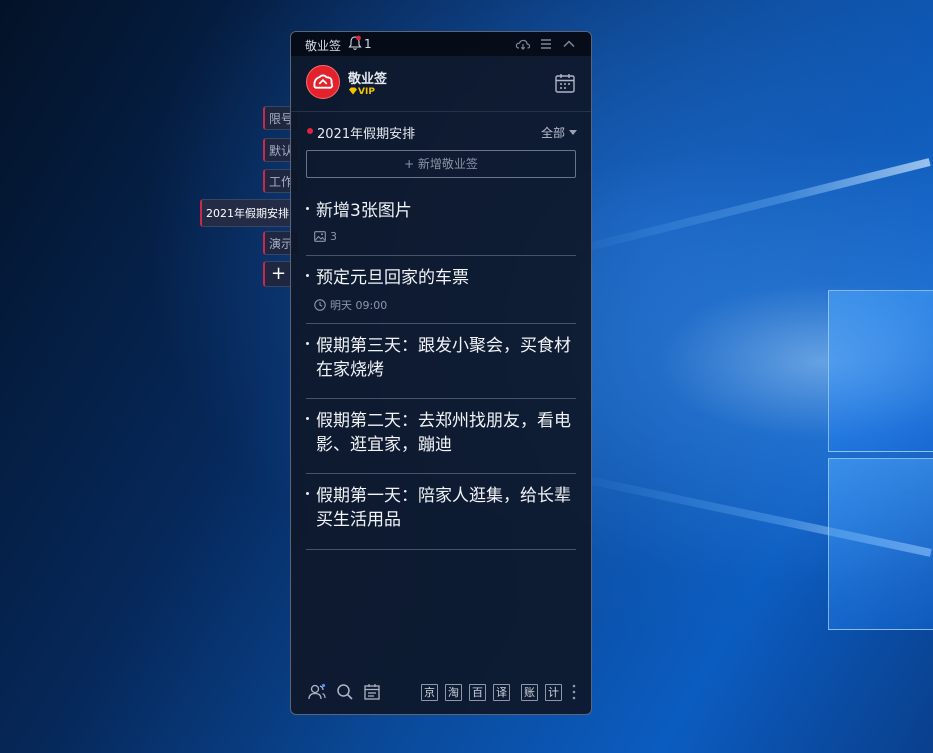 Image resolution: width=933 pixels, height=753 pixels. Describe the element at coordinates (445, 358) in the screenshot. I see `note-text: 假期第三天：跟发小聚会，买食材在家烧烤` at that location.